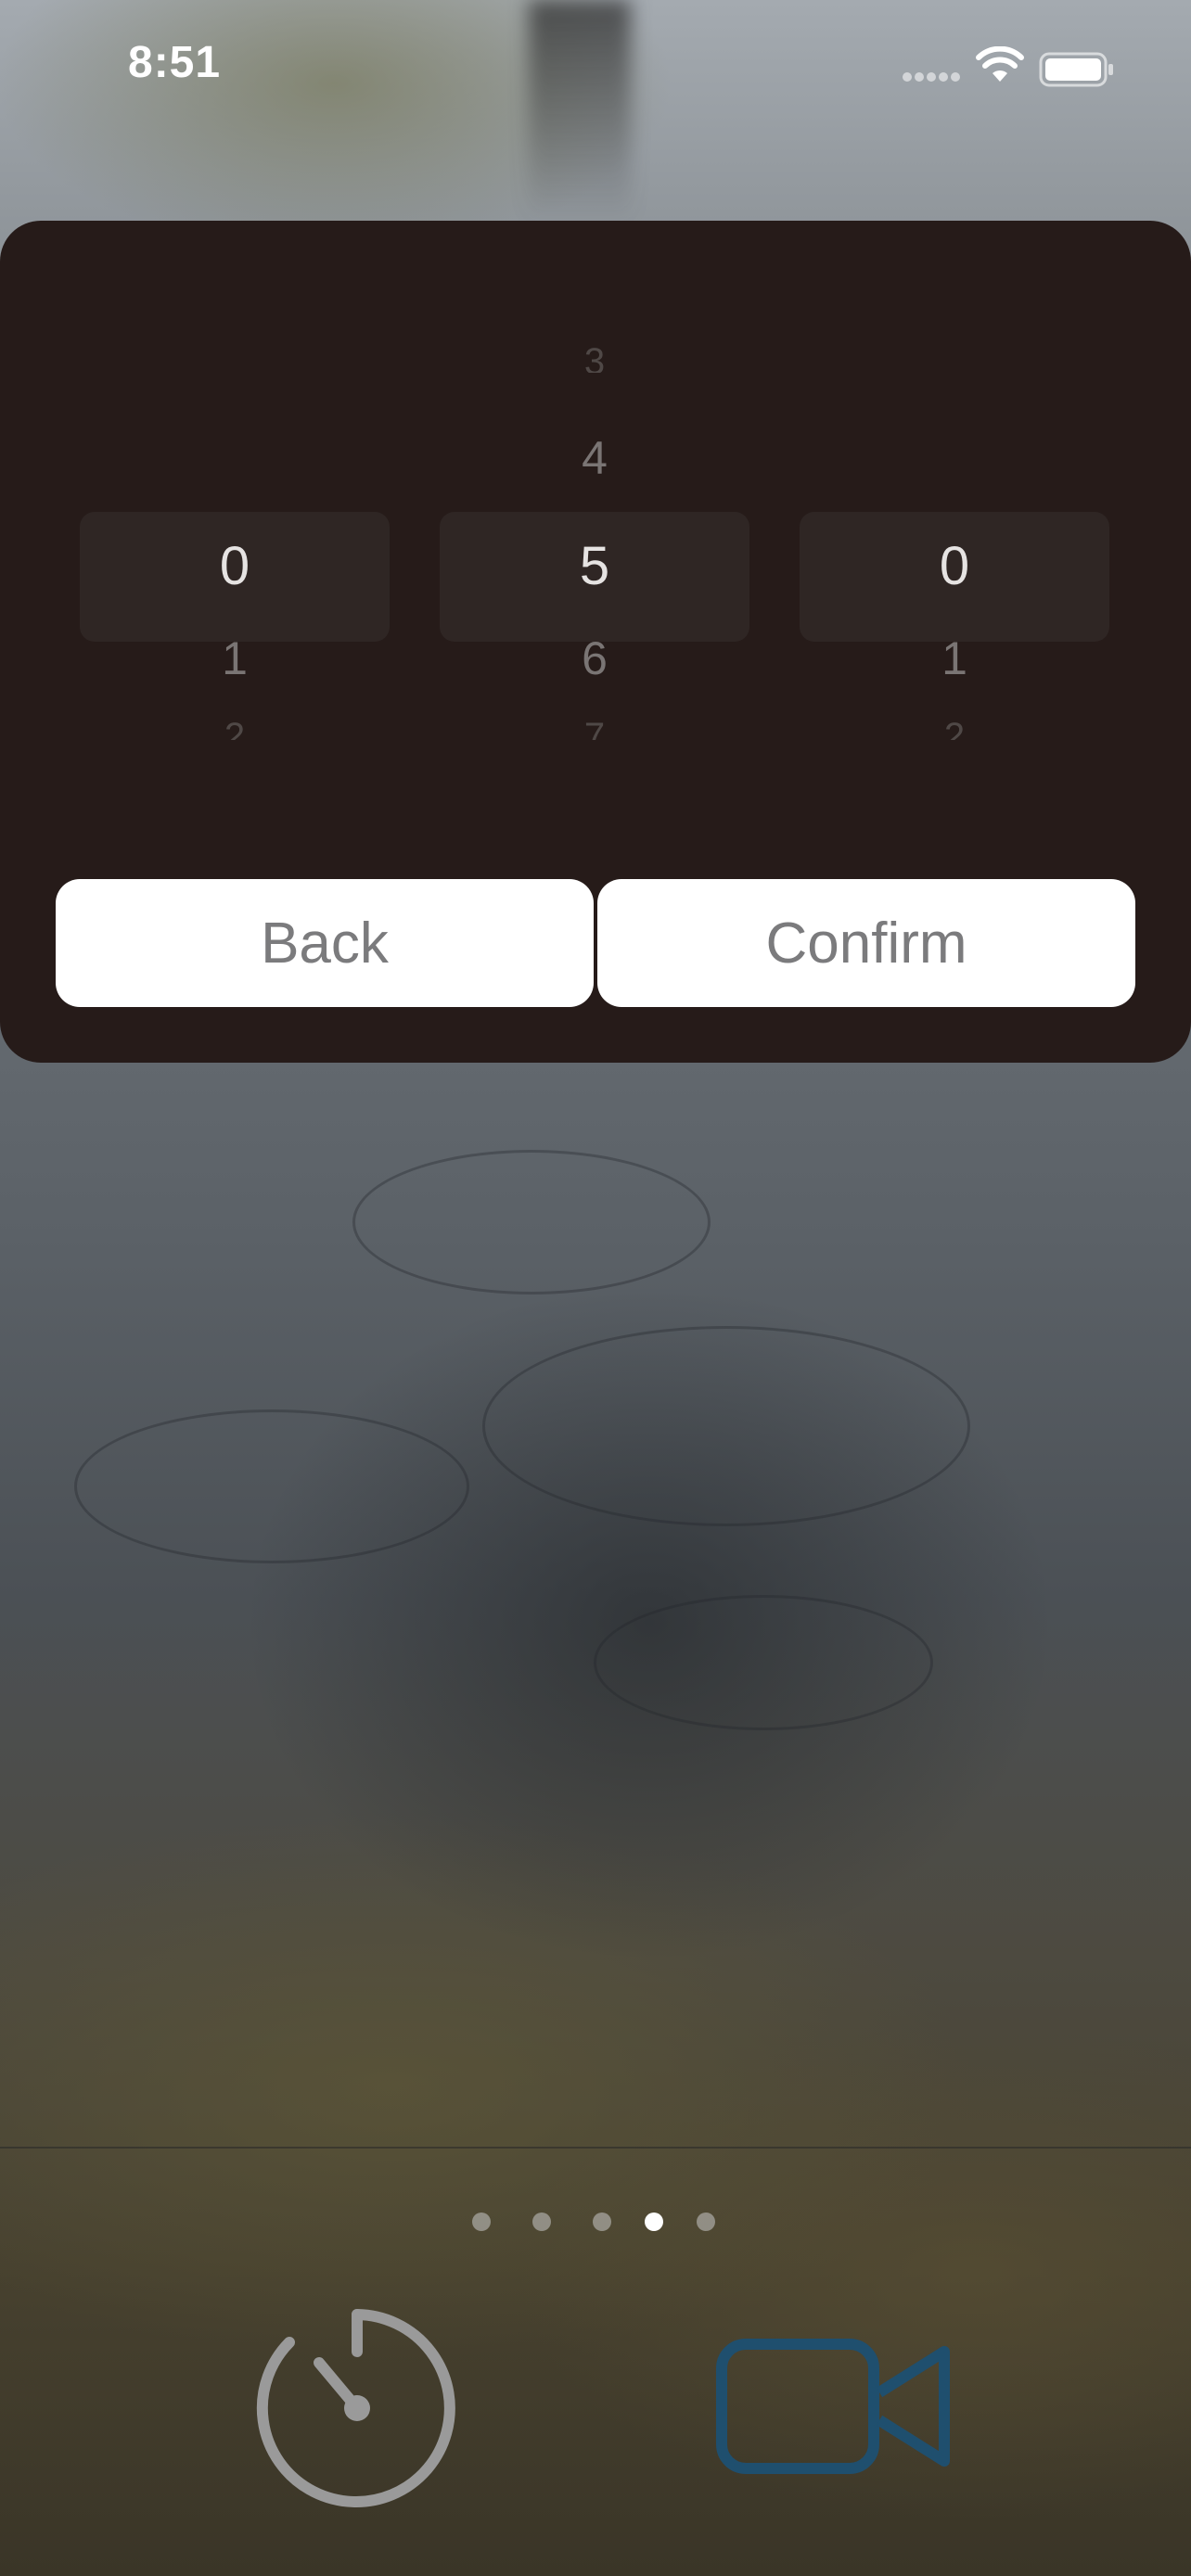  I want to click on picker-value-below-1: 6, so click(594, 658).